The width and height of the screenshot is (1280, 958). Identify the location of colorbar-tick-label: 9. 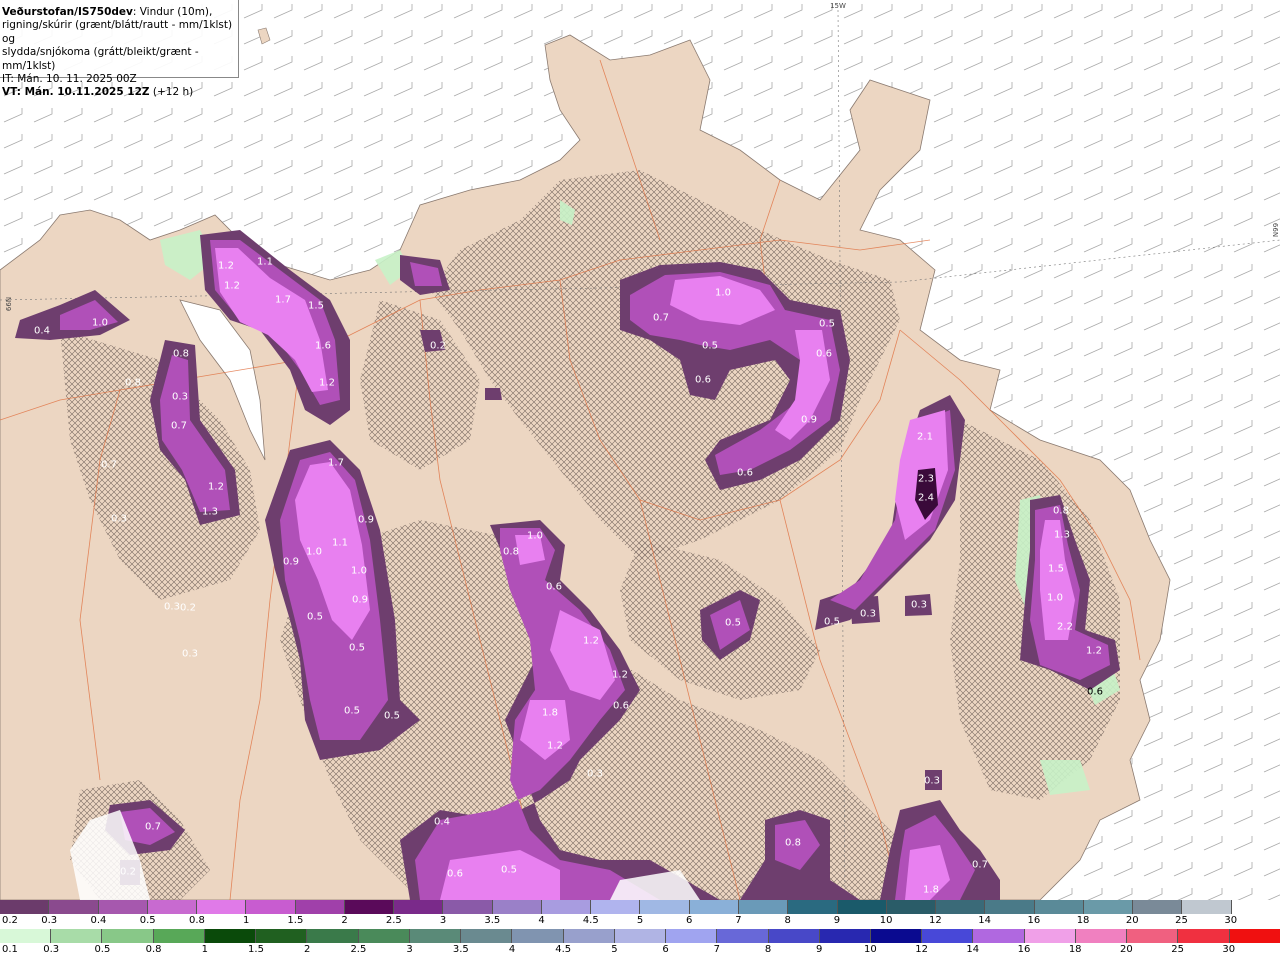
(837, 920).